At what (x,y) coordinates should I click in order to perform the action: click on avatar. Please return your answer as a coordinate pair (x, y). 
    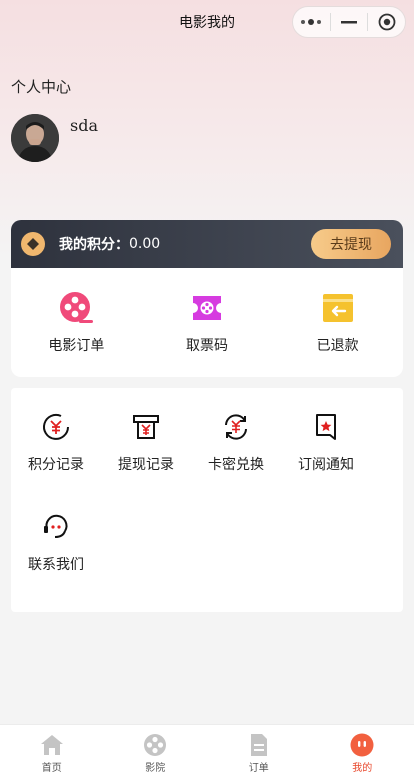
    Looking at the image, I should click on (35, 138).